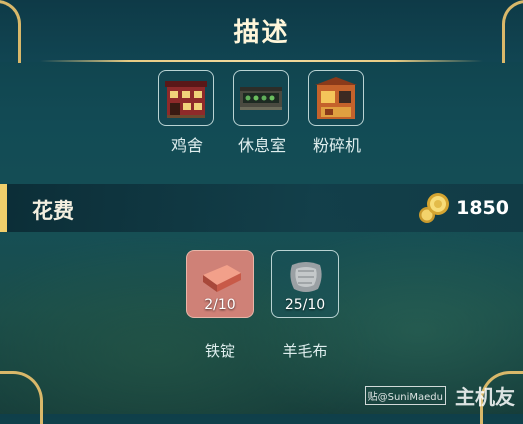 The height and width of the screenshot is (424, 523). What do you see at coordinates (482, 208) in the screenshot?
I see `cost-amount: 1850` at bounding box center [482, 208].